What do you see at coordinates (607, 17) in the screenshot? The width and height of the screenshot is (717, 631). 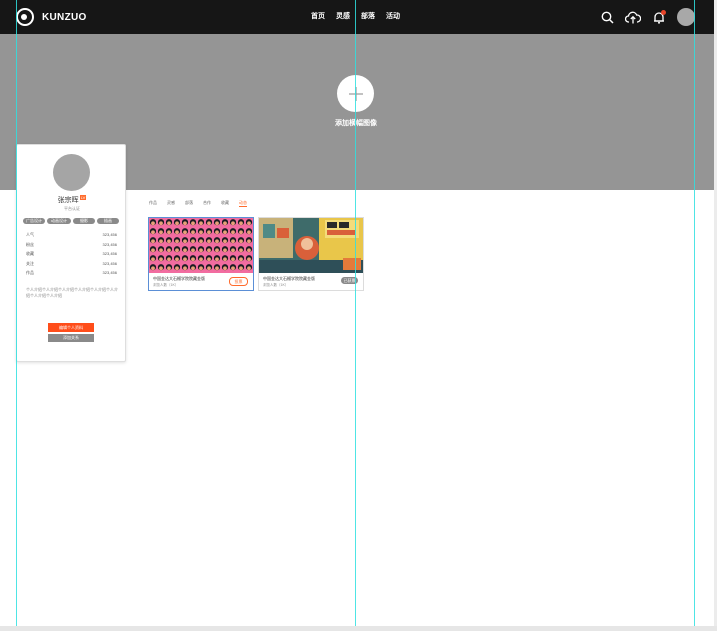 I see `search-icon` at bounding box center [607, 17].